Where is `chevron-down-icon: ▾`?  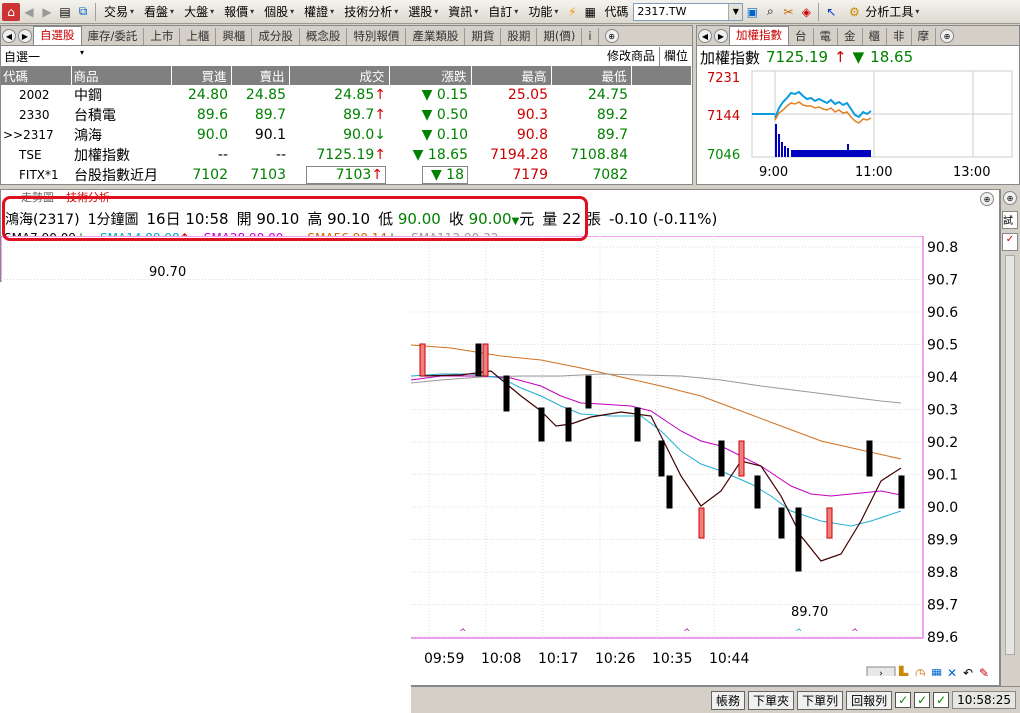 chevron-down-icon: ▾ is located at coordinates (516, 11).